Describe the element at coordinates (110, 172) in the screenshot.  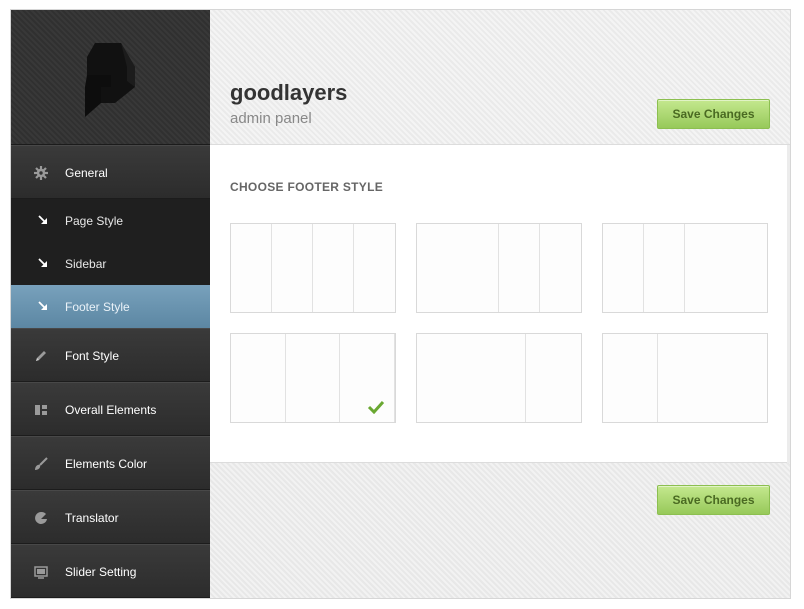
I see `sidebar-item-general: General` at that location.